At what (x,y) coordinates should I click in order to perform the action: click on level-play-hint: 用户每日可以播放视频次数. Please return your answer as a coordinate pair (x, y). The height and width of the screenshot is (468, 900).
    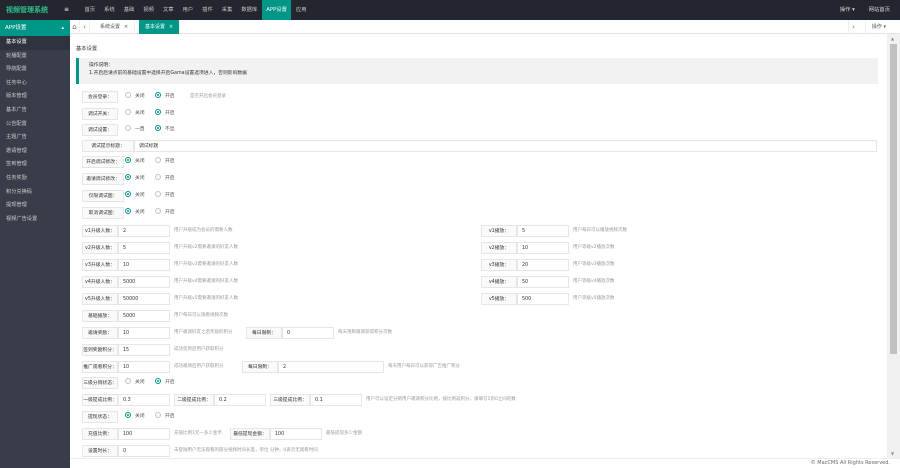
    Looking at the image, I should click on (600, 230).